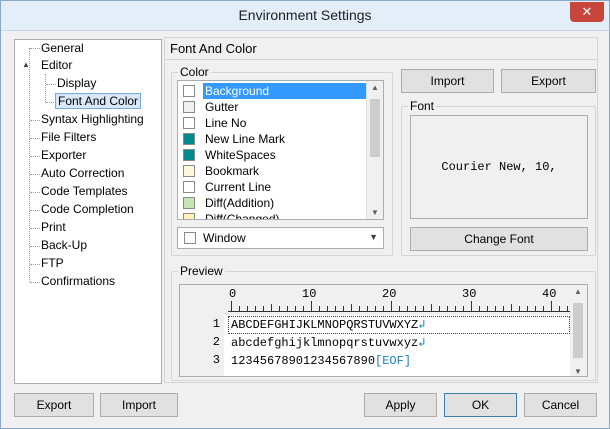 Image resolution: width=610 pixels, height=429 pixels. I want to click on tree-item-label: FTP, so click(52, 263).